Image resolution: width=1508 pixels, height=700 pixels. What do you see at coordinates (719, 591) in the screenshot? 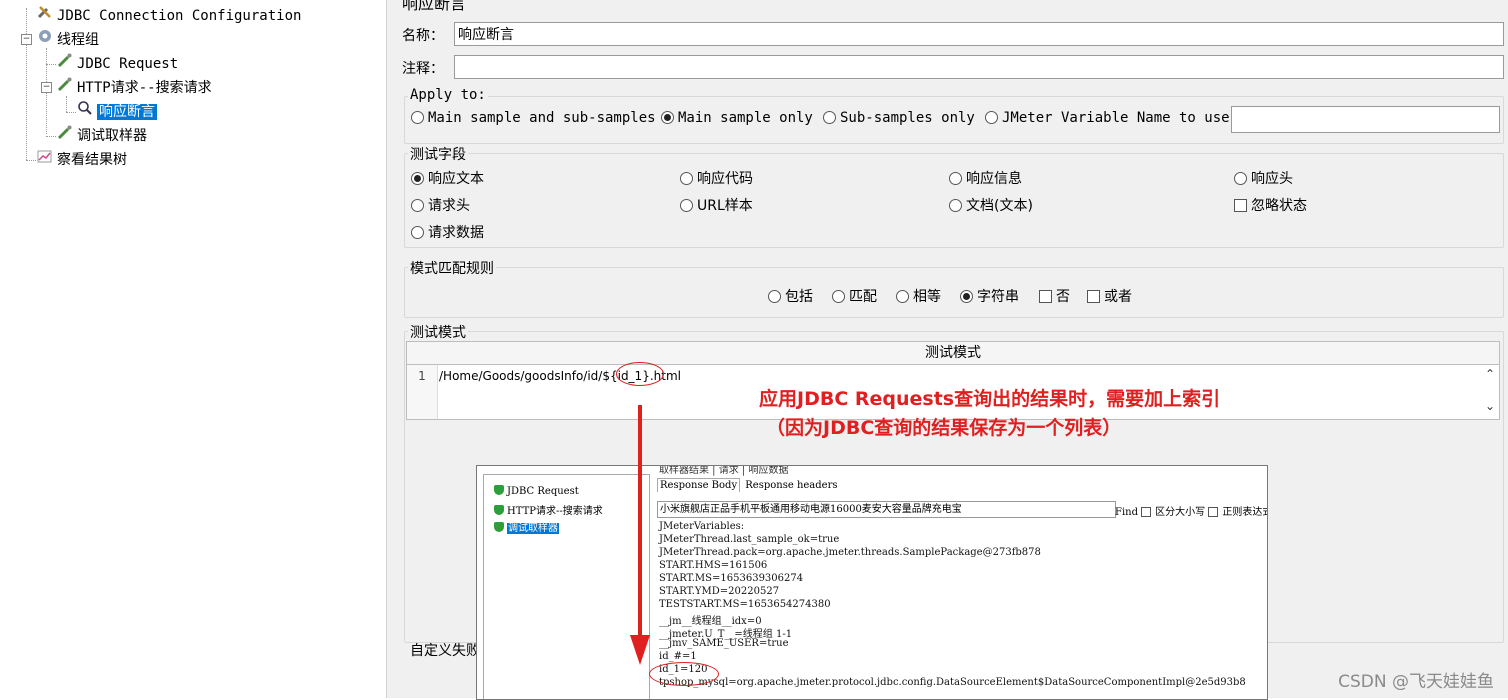
I see `response-line: START.YMD=20220527` at bounding box center [719, 591].